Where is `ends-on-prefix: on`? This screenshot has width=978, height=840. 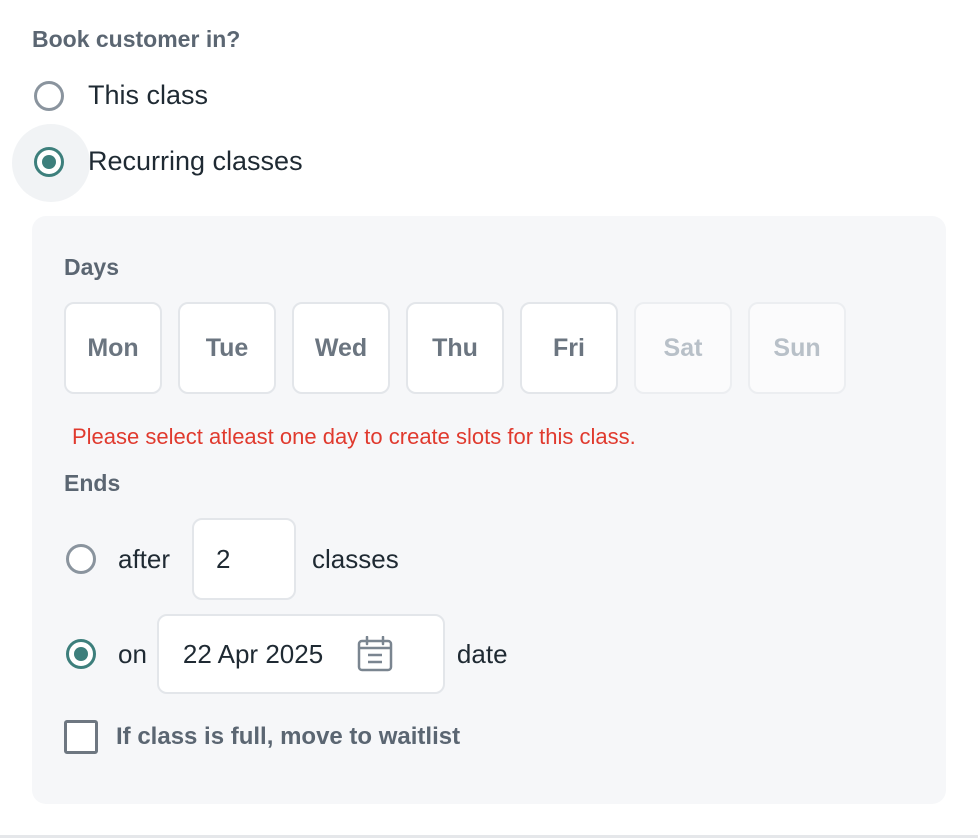
ends-on-prefix: on is located at coordinates (132, 653).